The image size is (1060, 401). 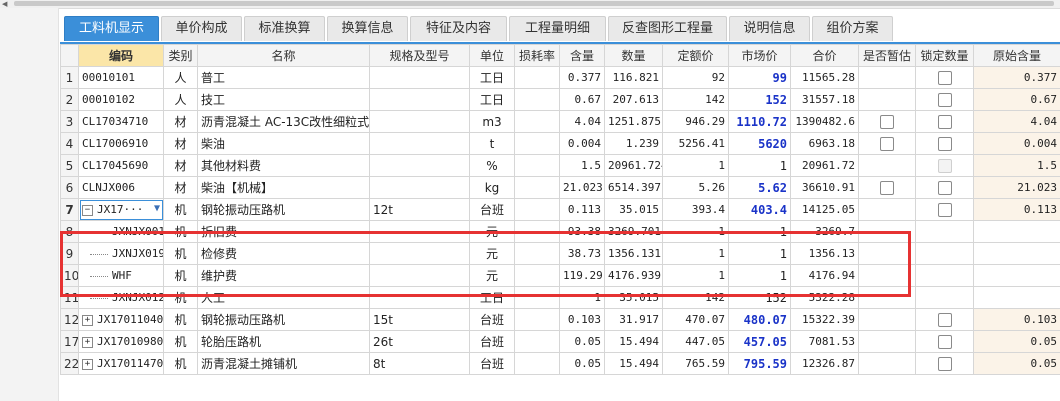 What do you see at coordinates (492, 297) in the screenshot?
I see `cell-unit: 工日` at bounding box center [492, 297].